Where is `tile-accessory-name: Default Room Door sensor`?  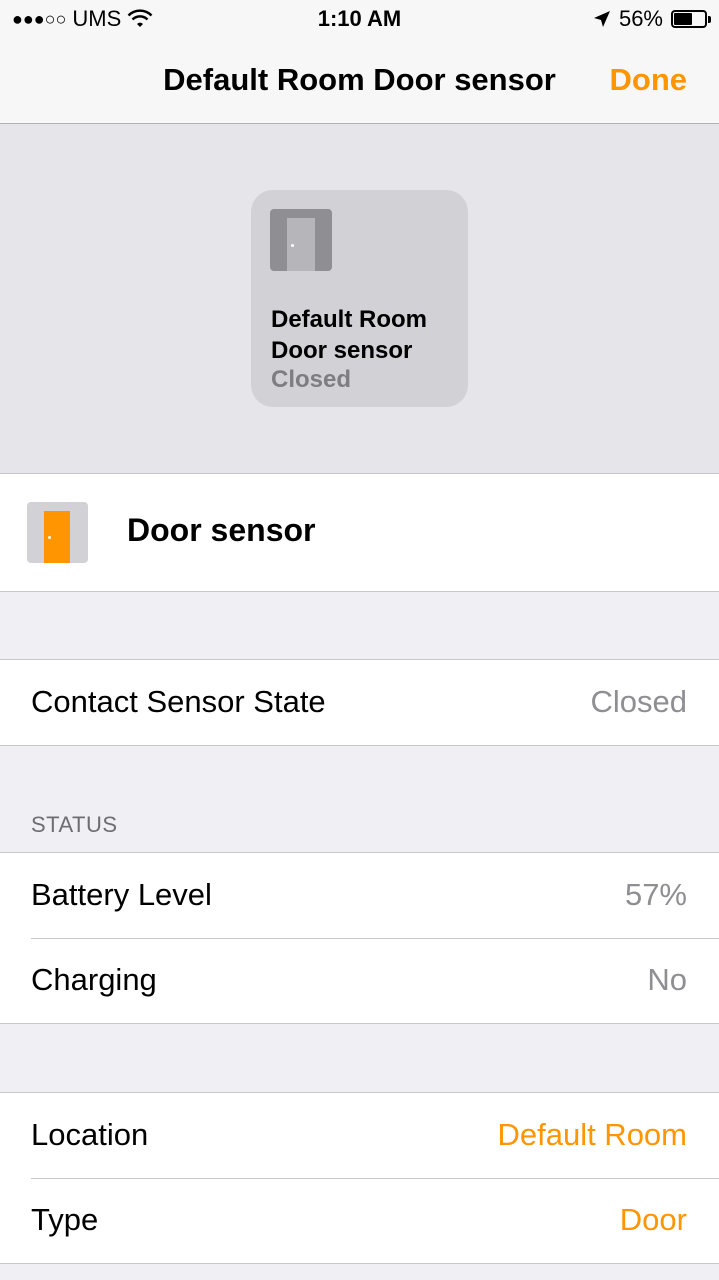
tile-accessory-name: Default Room Door sensor is located at coordinates (349, 335).